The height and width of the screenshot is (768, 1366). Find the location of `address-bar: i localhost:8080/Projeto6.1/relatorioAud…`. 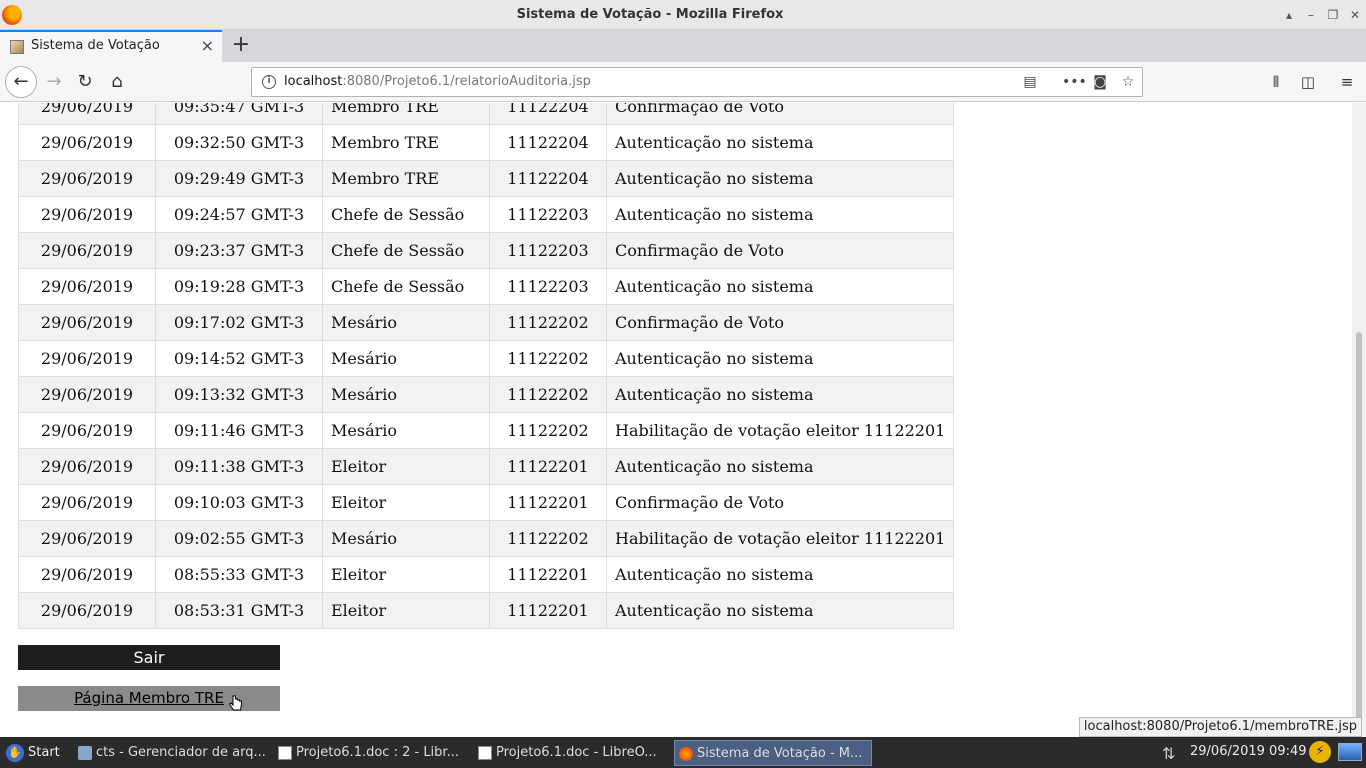

address-bar: i localhost:8080/Projeto6.1/relatorioAud… is located at coordinates (697, 82).